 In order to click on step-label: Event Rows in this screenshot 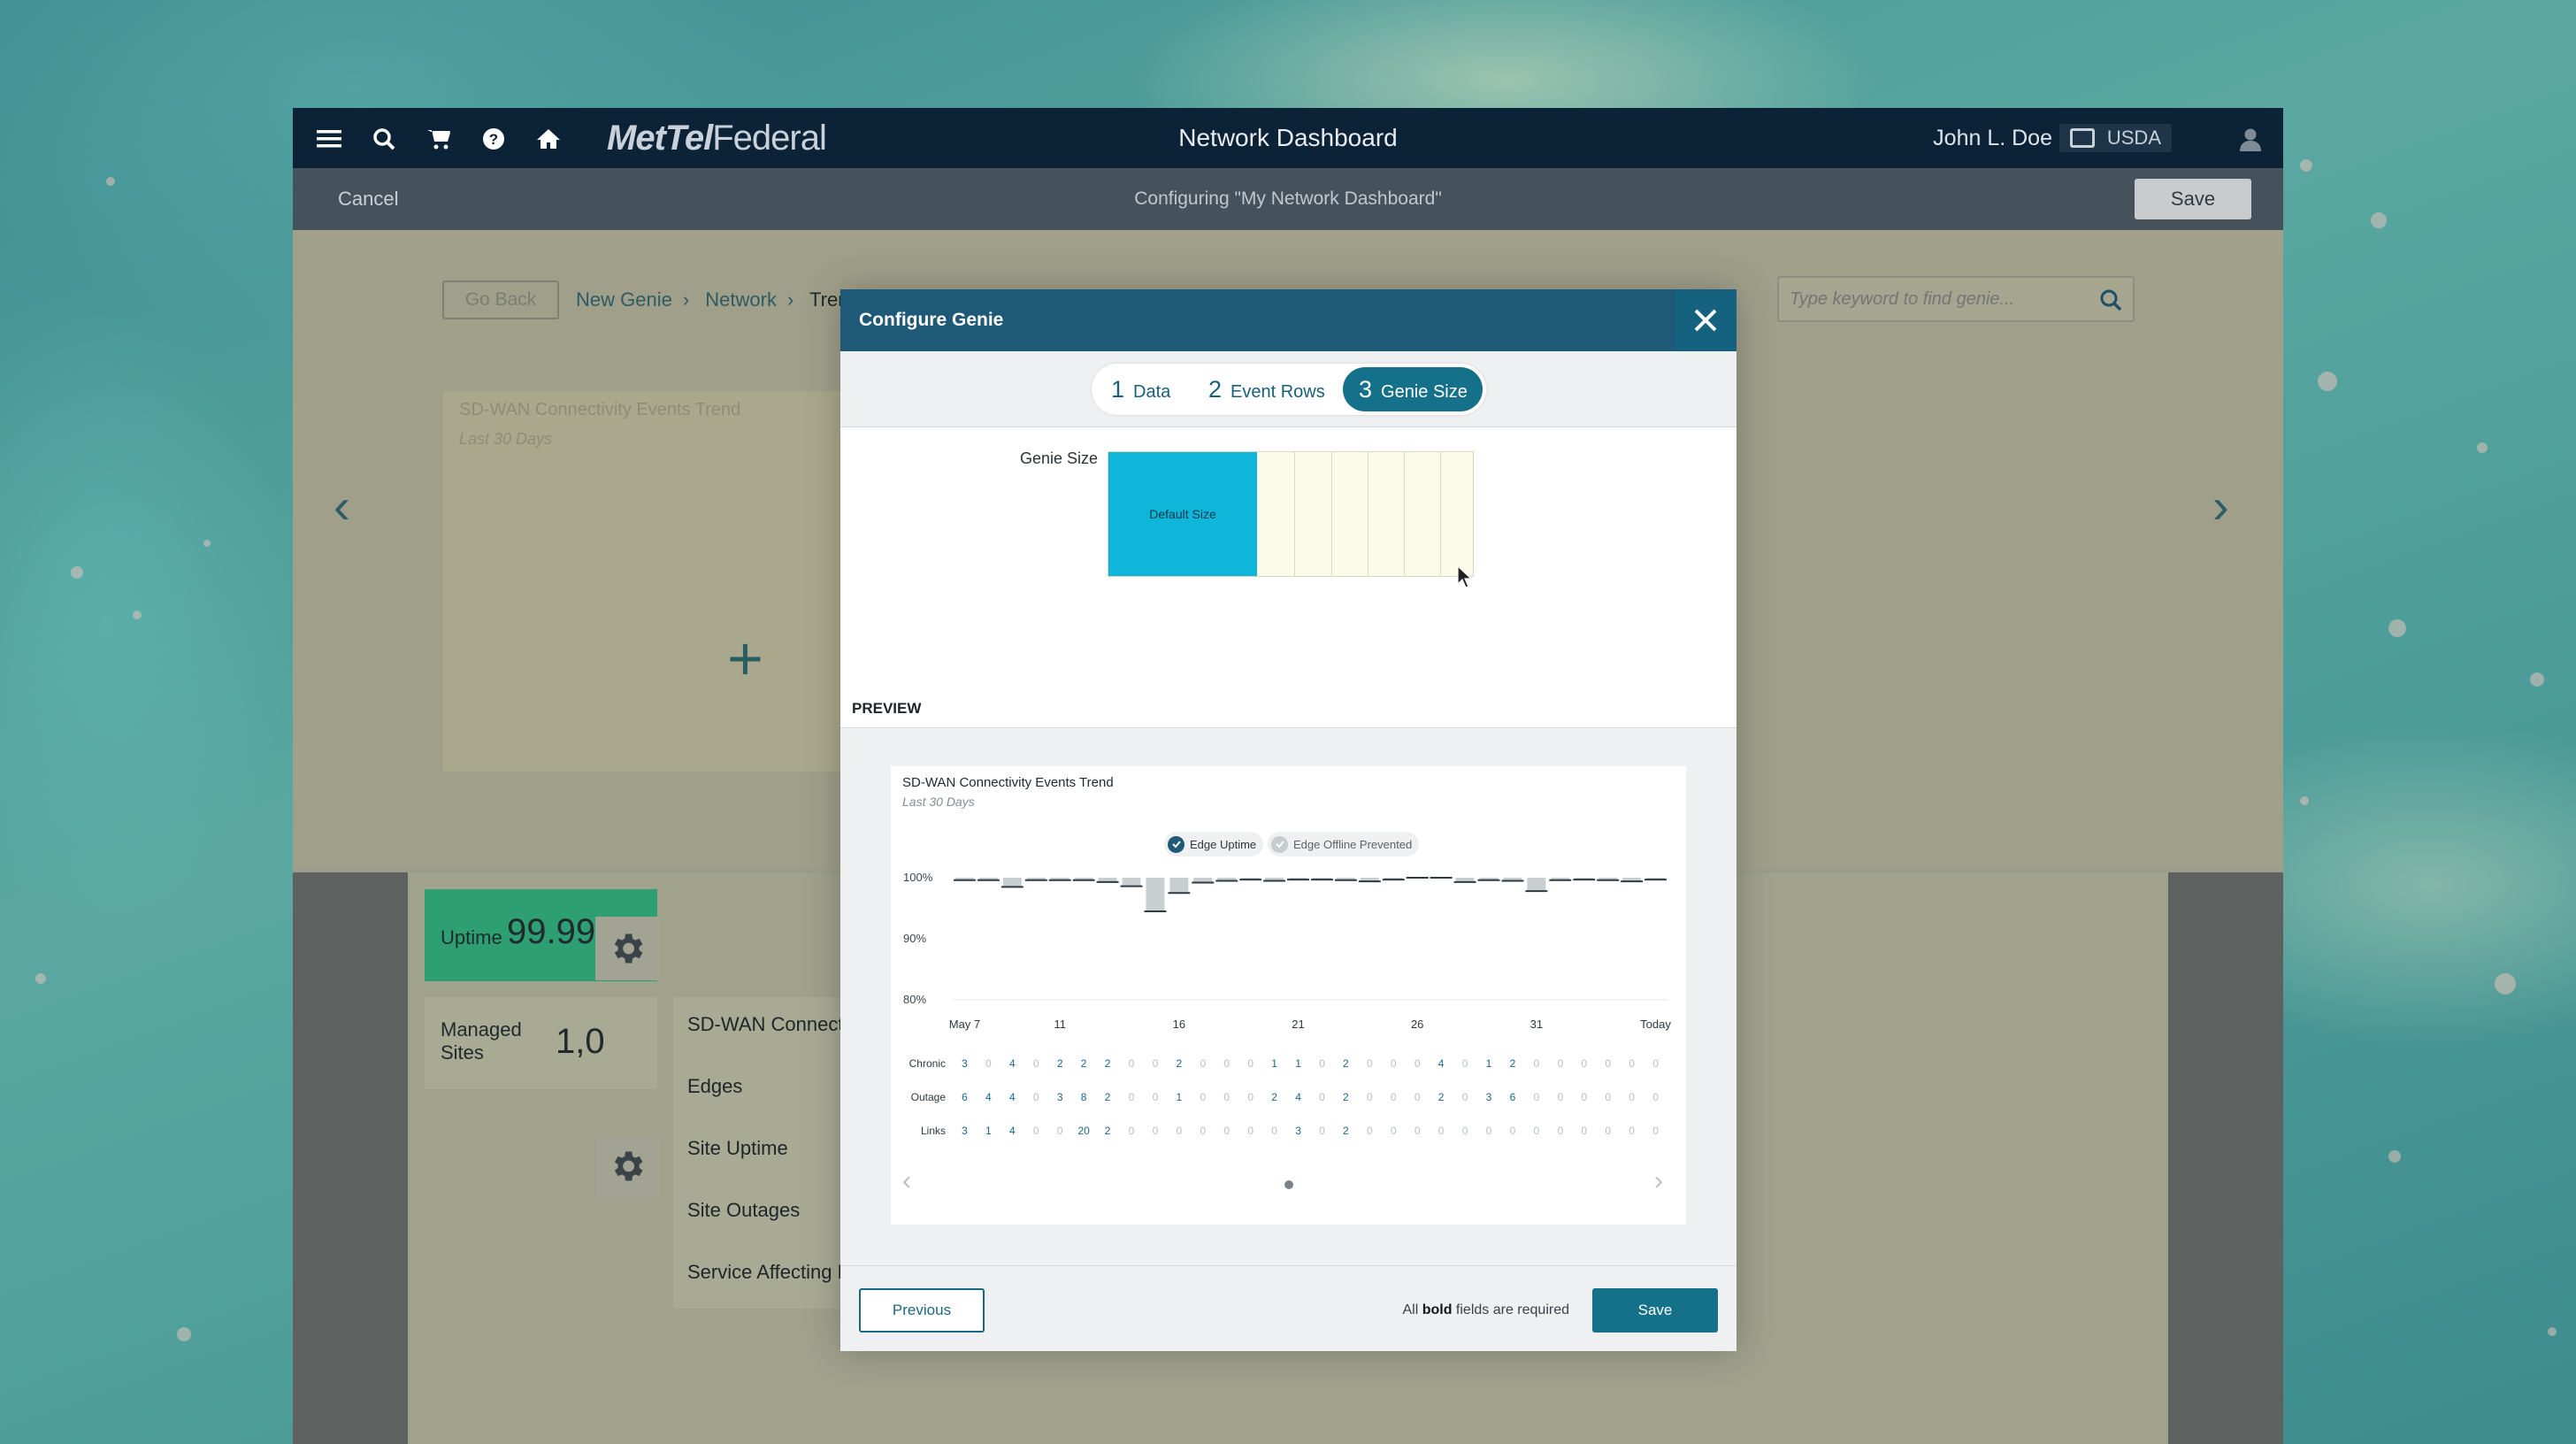, I will do `click(1277, 392)`.